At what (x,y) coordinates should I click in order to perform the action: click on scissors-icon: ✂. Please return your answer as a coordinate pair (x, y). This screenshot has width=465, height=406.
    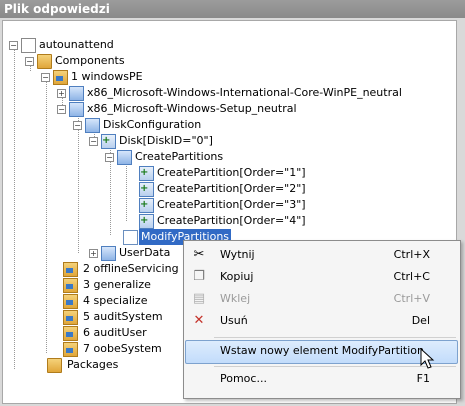
    Looking at the image, I should click on (199, 254).